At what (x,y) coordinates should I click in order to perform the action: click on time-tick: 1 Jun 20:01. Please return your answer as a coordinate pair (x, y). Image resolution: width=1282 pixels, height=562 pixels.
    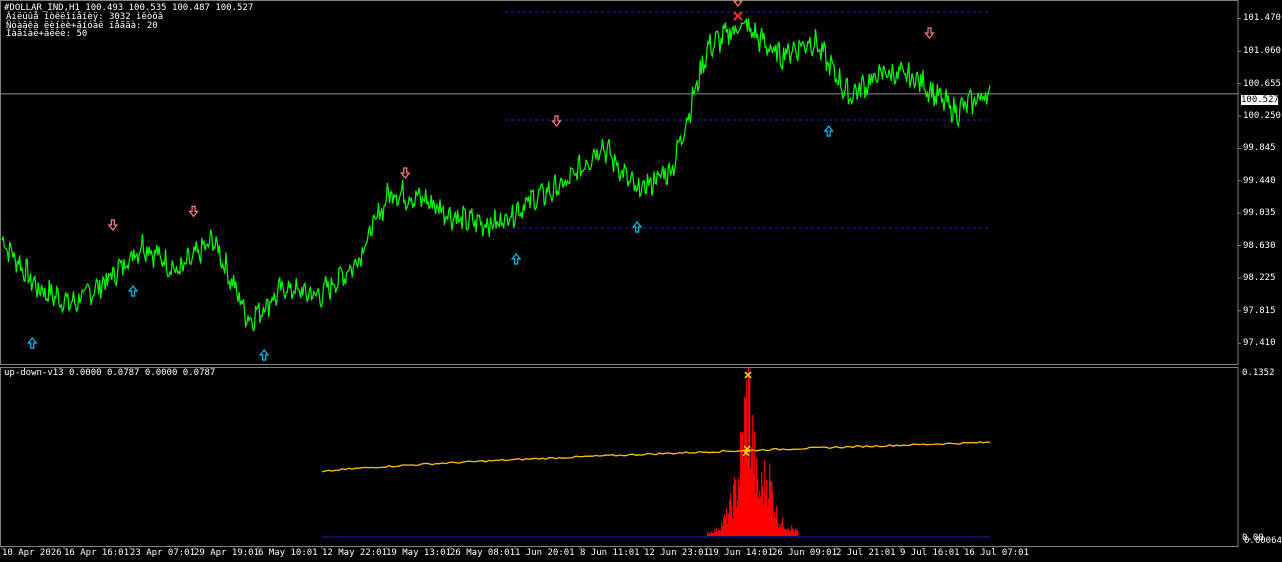
    Looking at the image, I should click on (545, 553).